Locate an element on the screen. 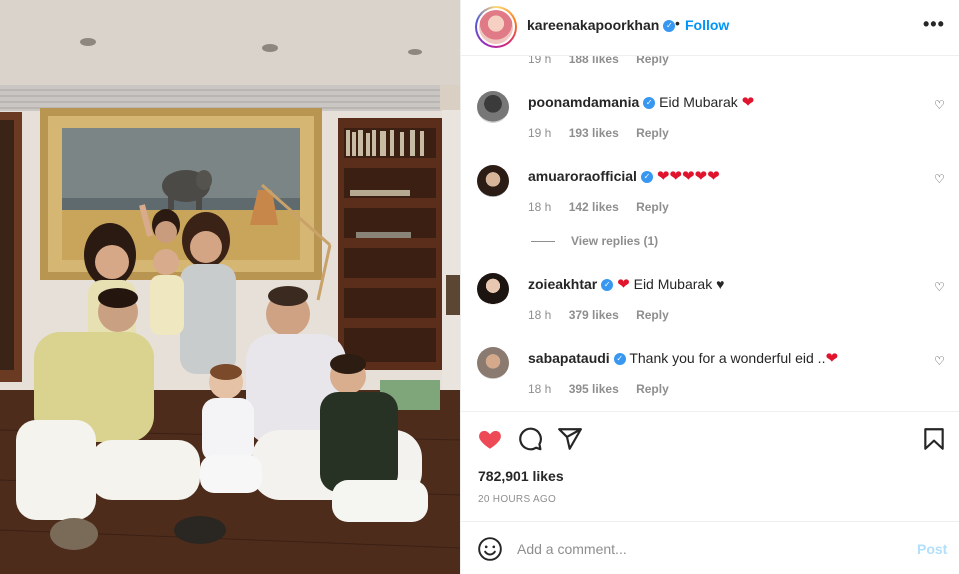 This screenshot has width=959, height=574. comment-meta: 18 h 395 likes Reply is located at coordinates (605, 389).